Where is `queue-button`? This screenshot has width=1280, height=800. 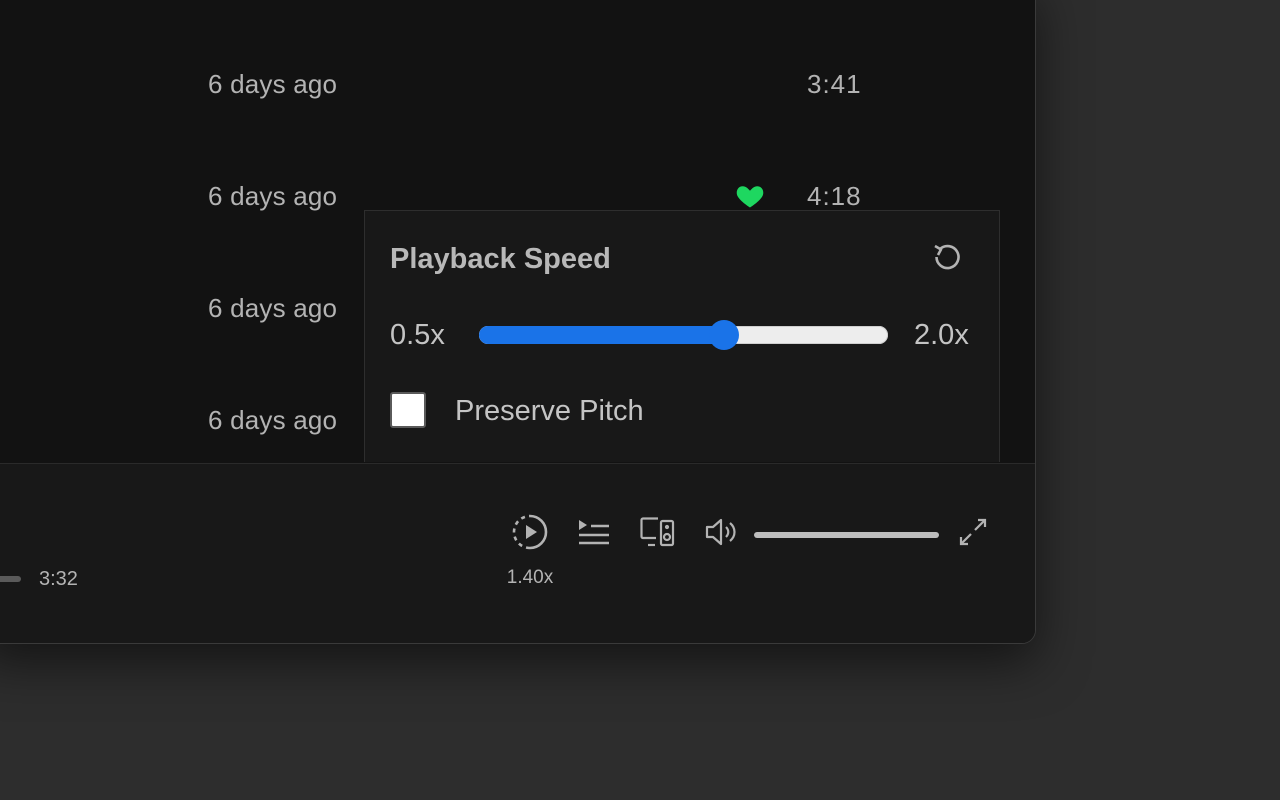
queue-button is located at coordinates (594, 534).